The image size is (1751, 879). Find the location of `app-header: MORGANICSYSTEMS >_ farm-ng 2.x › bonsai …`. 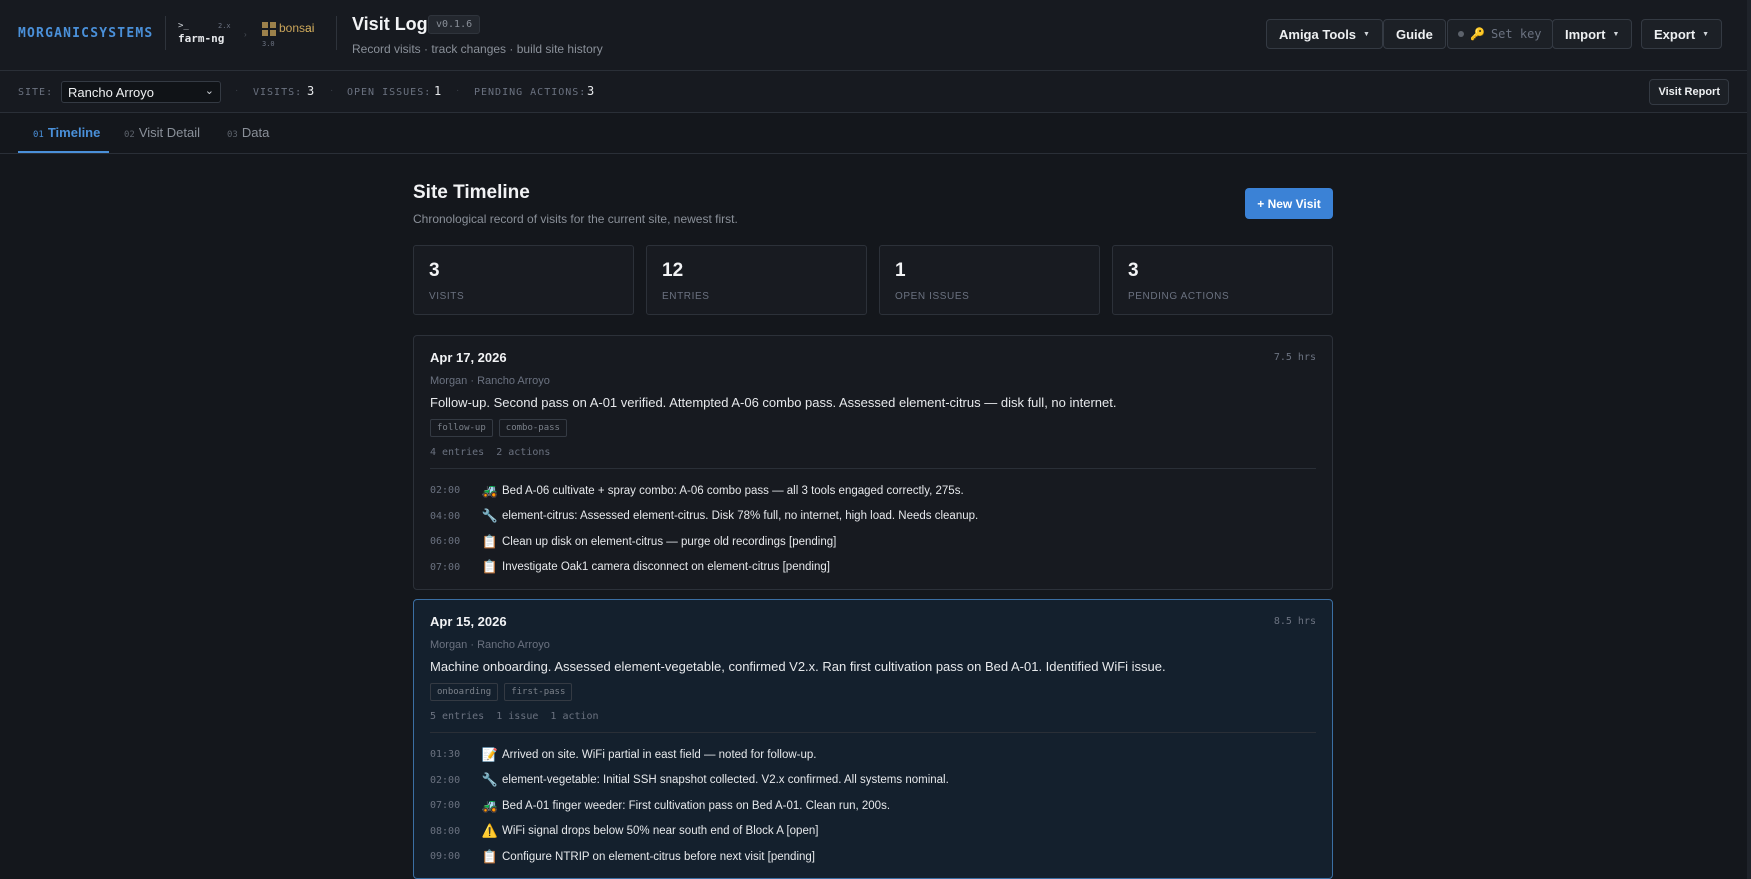

app-header: MORGANICSYSTEMS >_ farm-ng 2.x › bonsai … is located at coordinates (875, 35).